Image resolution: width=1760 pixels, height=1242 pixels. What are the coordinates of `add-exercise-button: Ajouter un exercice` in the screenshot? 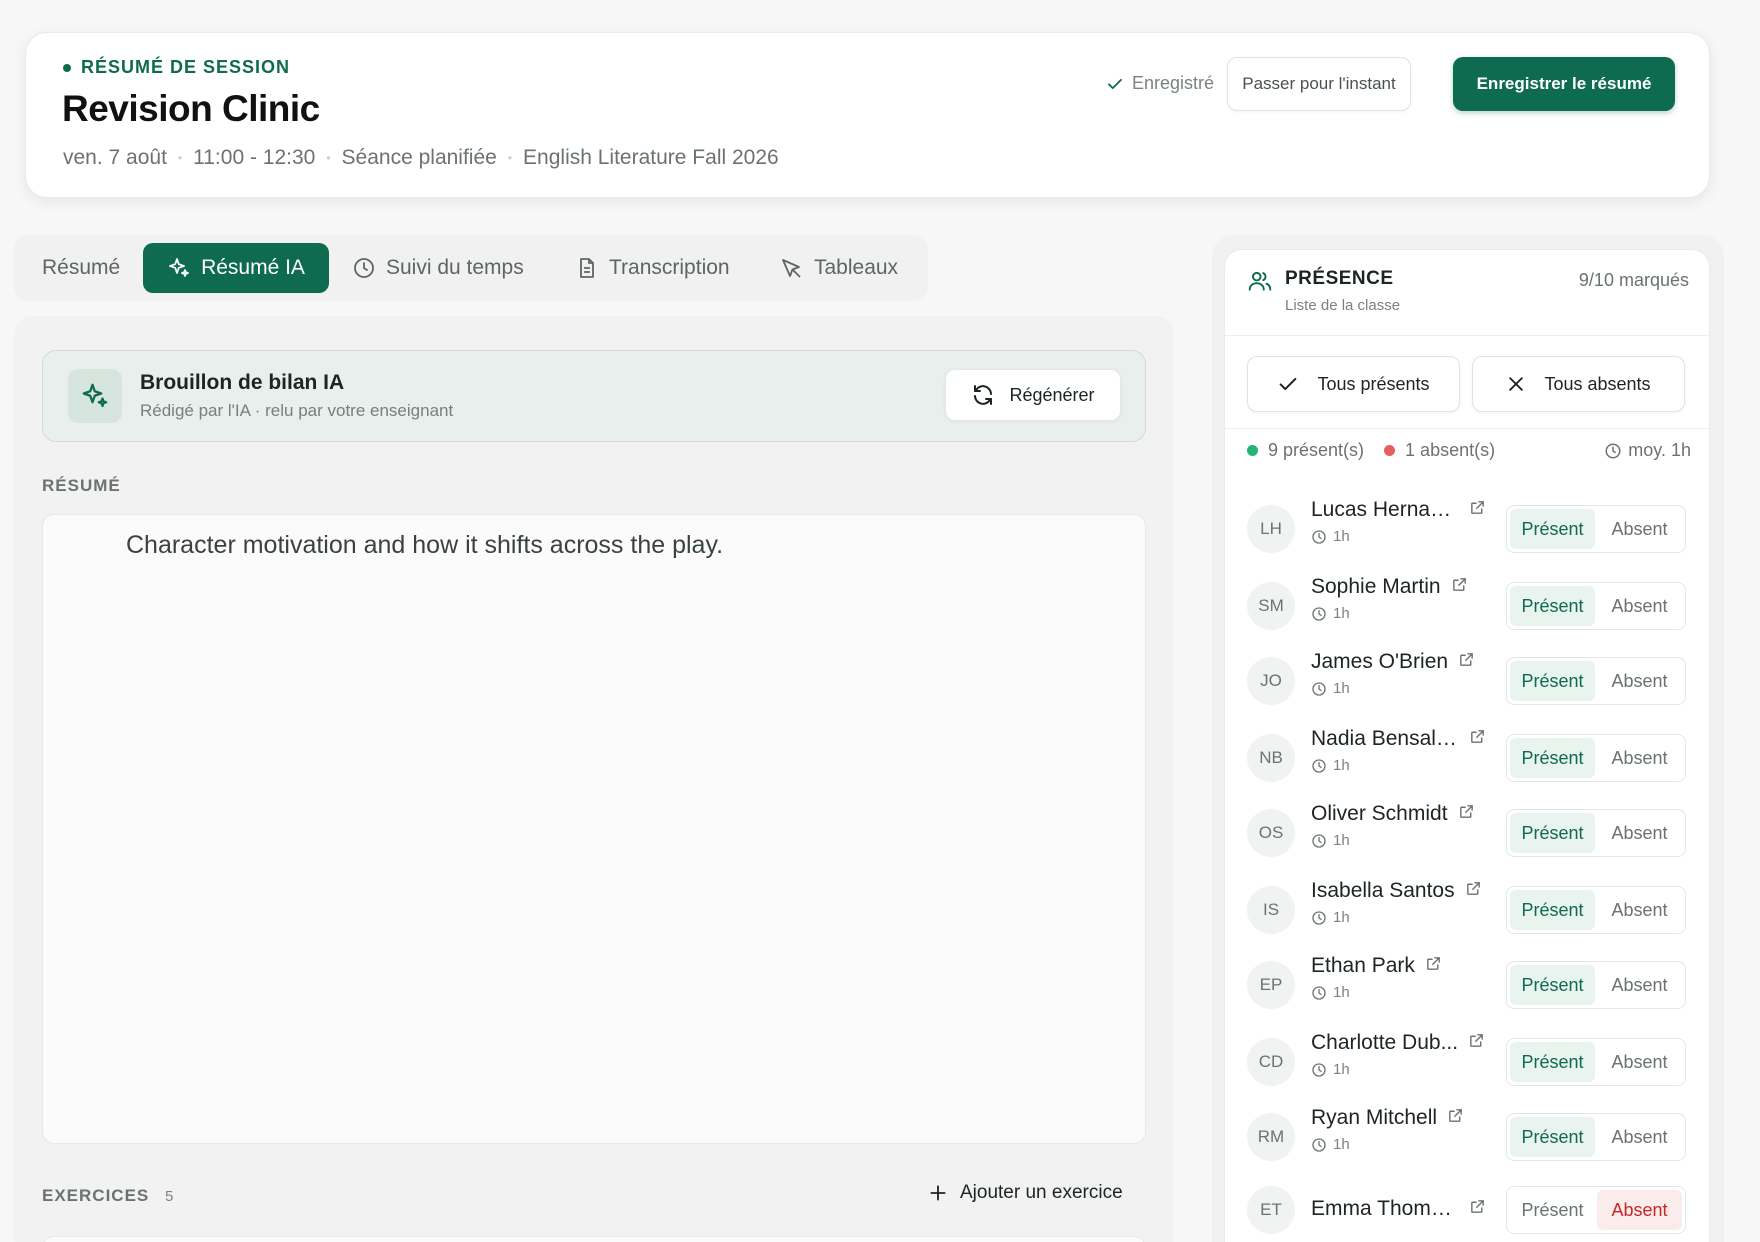 It's located at (1025, 1193).